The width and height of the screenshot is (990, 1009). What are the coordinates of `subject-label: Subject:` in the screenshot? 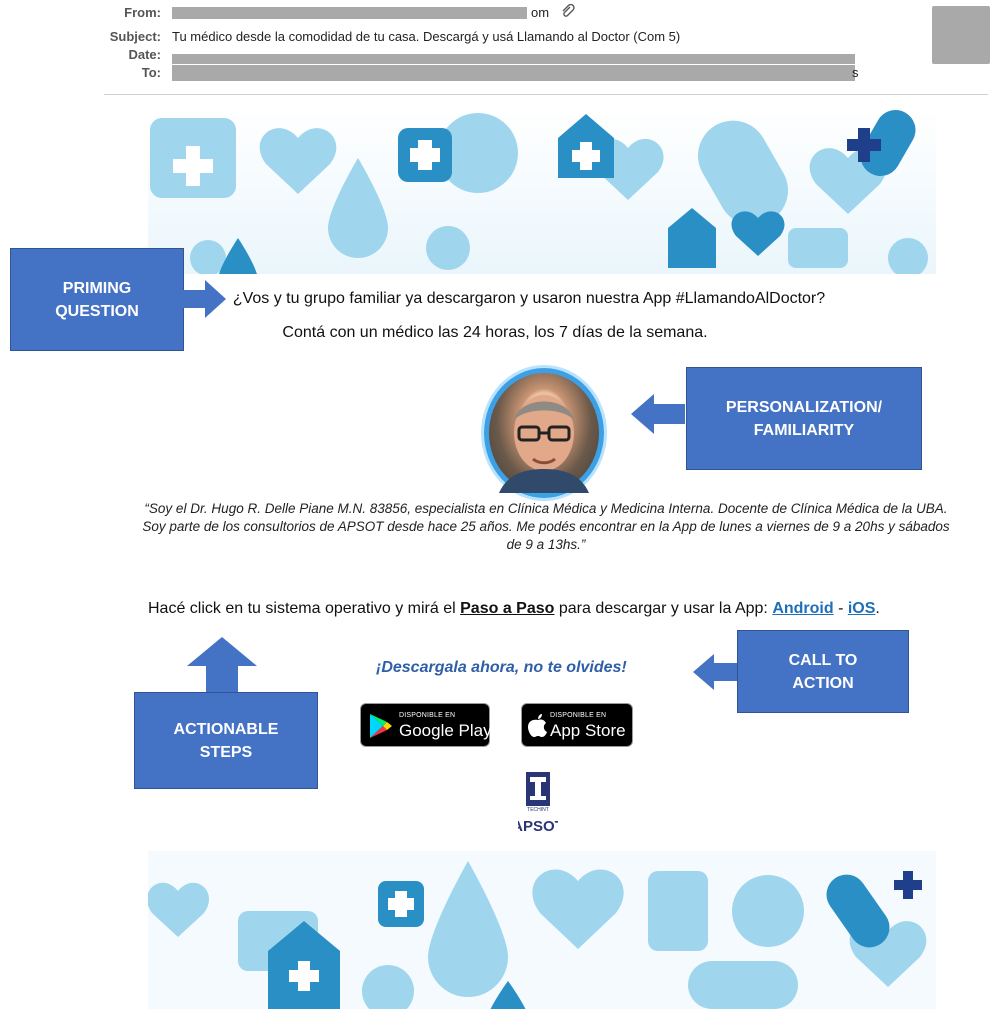 It's located at (135, 36).